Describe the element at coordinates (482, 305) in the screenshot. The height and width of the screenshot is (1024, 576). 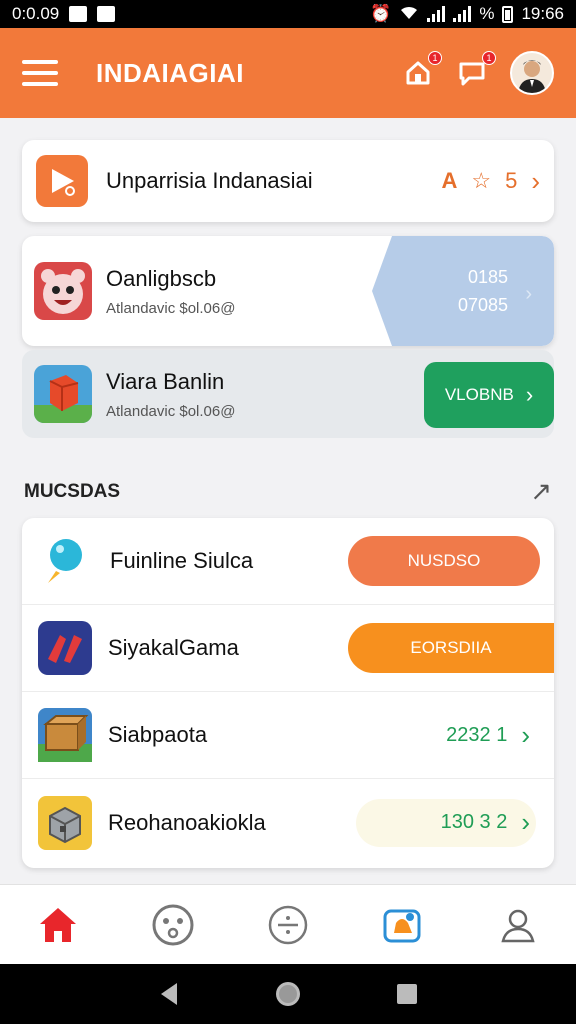
I see `promo1-flag-line2: 07085` at that location.